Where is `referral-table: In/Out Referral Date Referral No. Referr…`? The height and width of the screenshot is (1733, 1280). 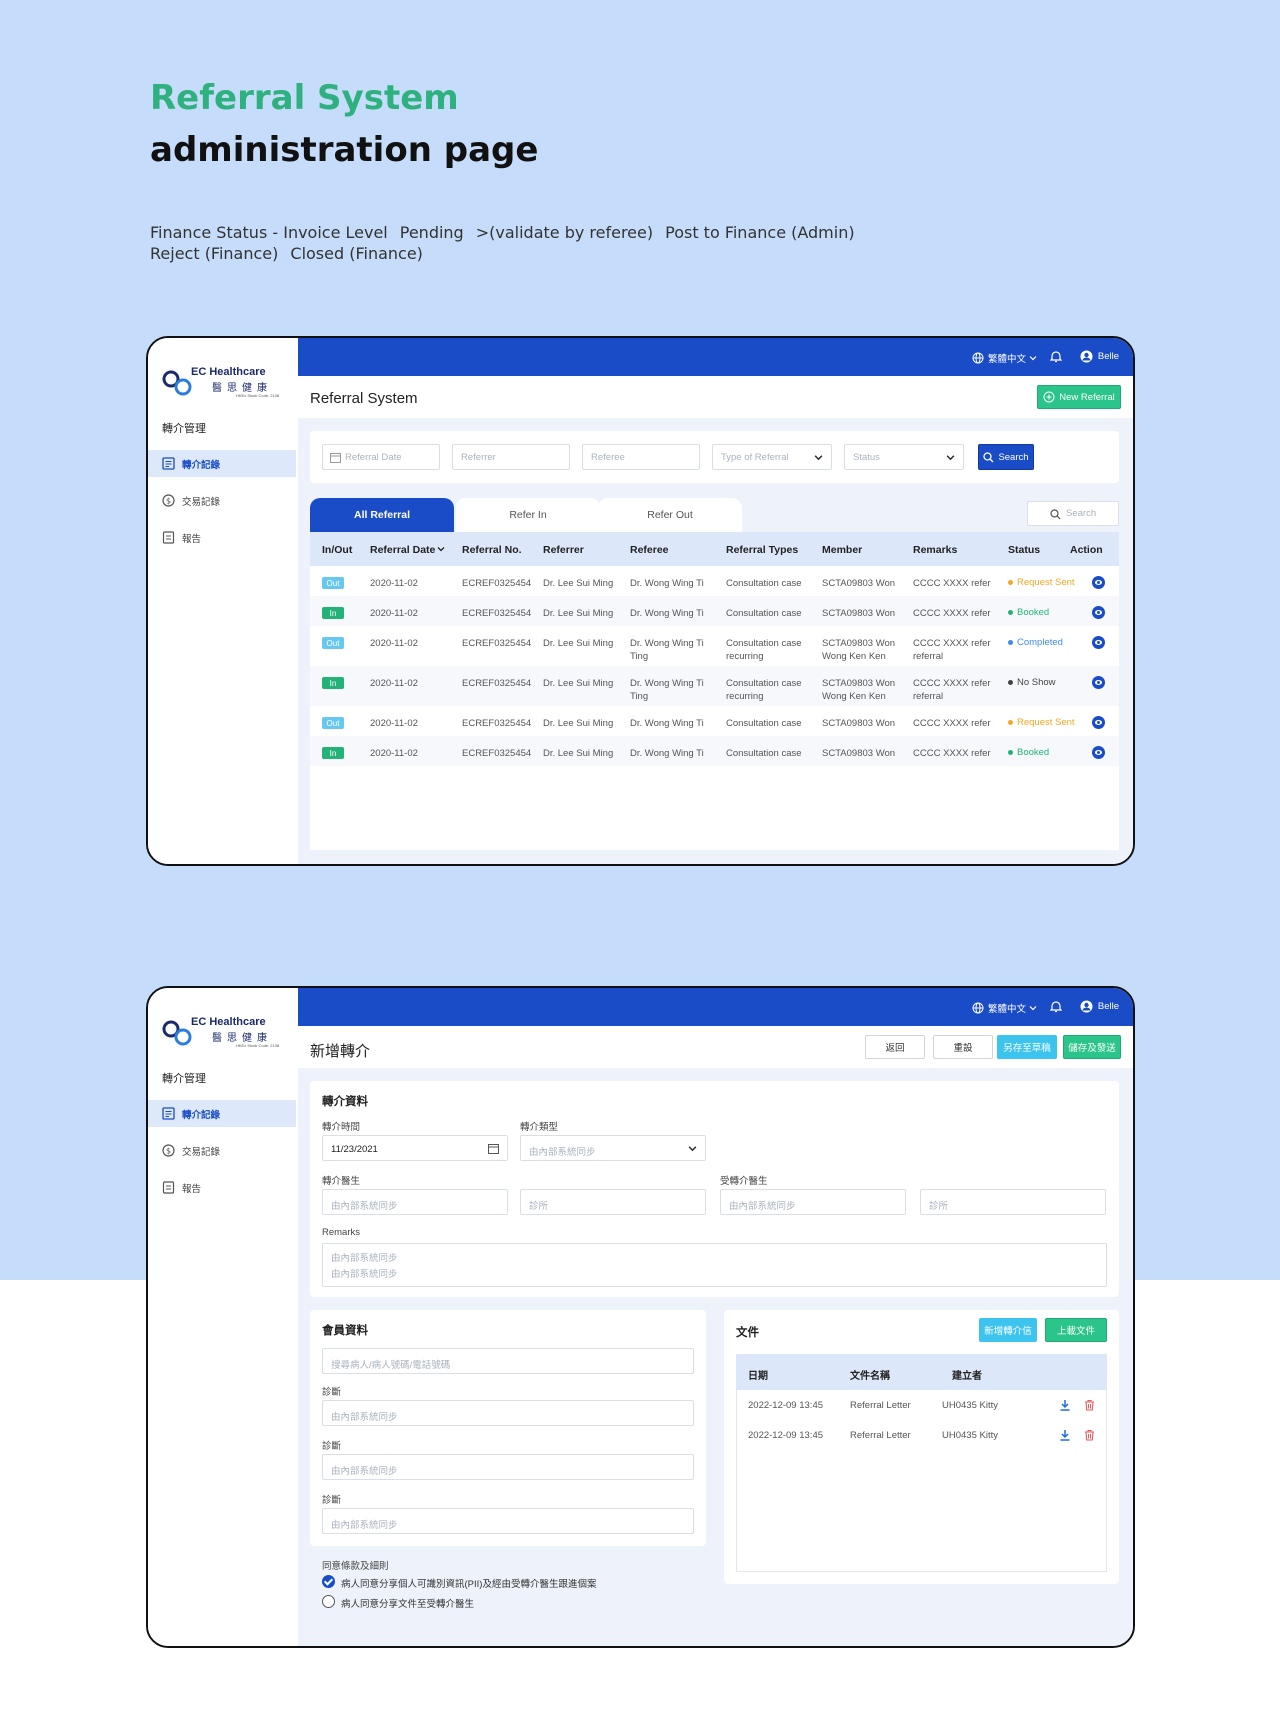 referral-table: In/Out Referral Date Referral No. Referr… is located at coordinates (714, 691).